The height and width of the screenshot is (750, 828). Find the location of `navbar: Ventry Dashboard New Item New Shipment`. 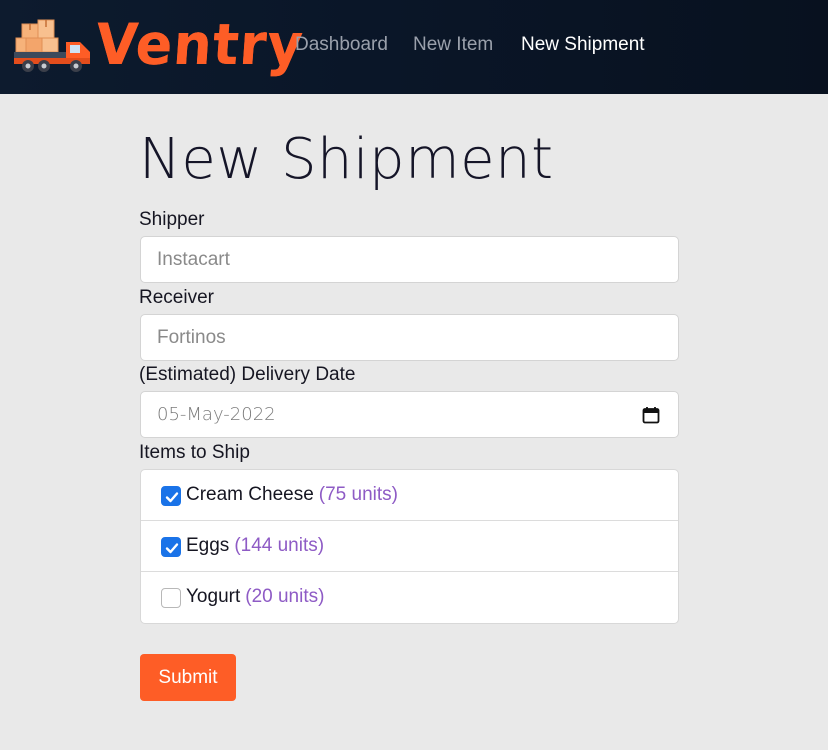

navbar: Ventry Dashboard New Item New Shipment is located at coordinates (414, 47).